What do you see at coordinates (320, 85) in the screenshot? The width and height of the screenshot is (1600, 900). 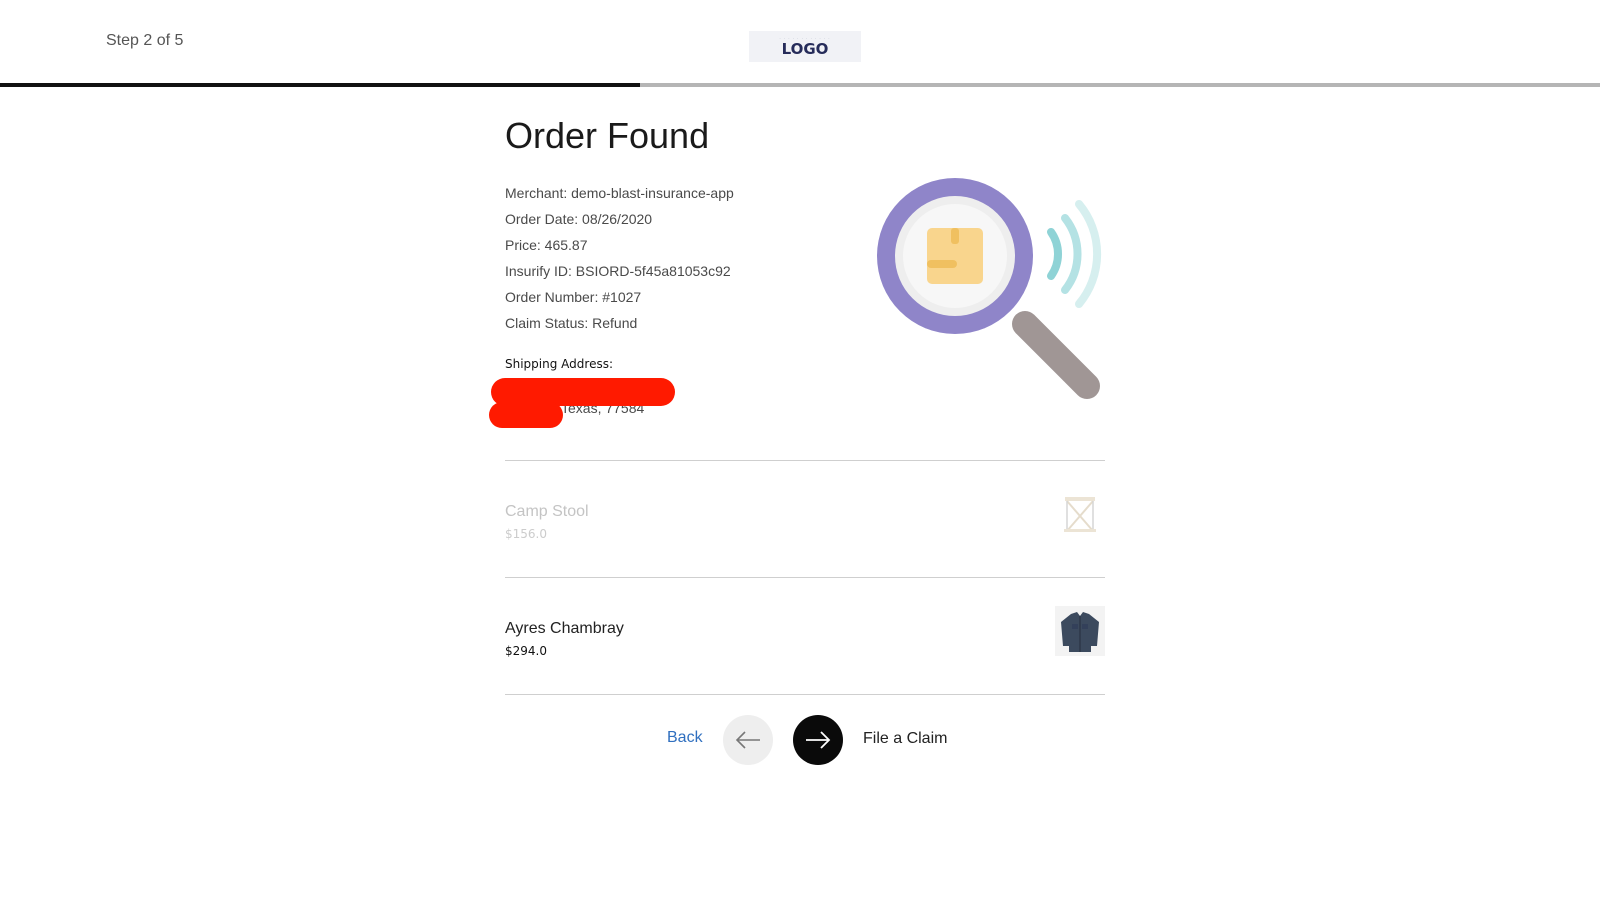 I see `progress-fill` at bounding box center [320, 85].